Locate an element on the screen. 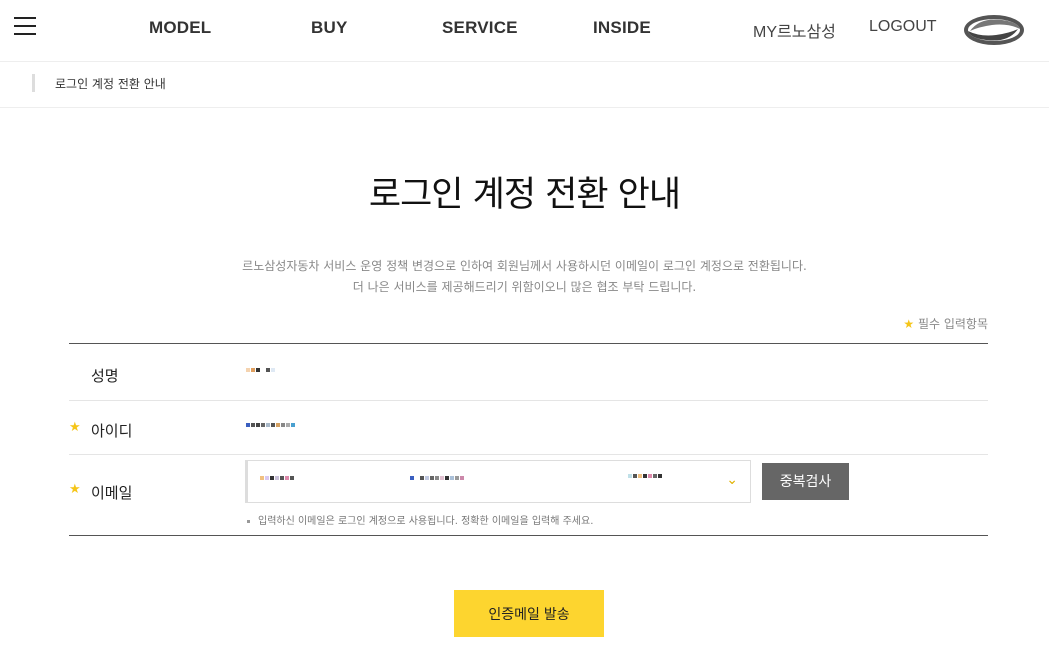  id-label: 아이디 is located at coordinates (112, 431).